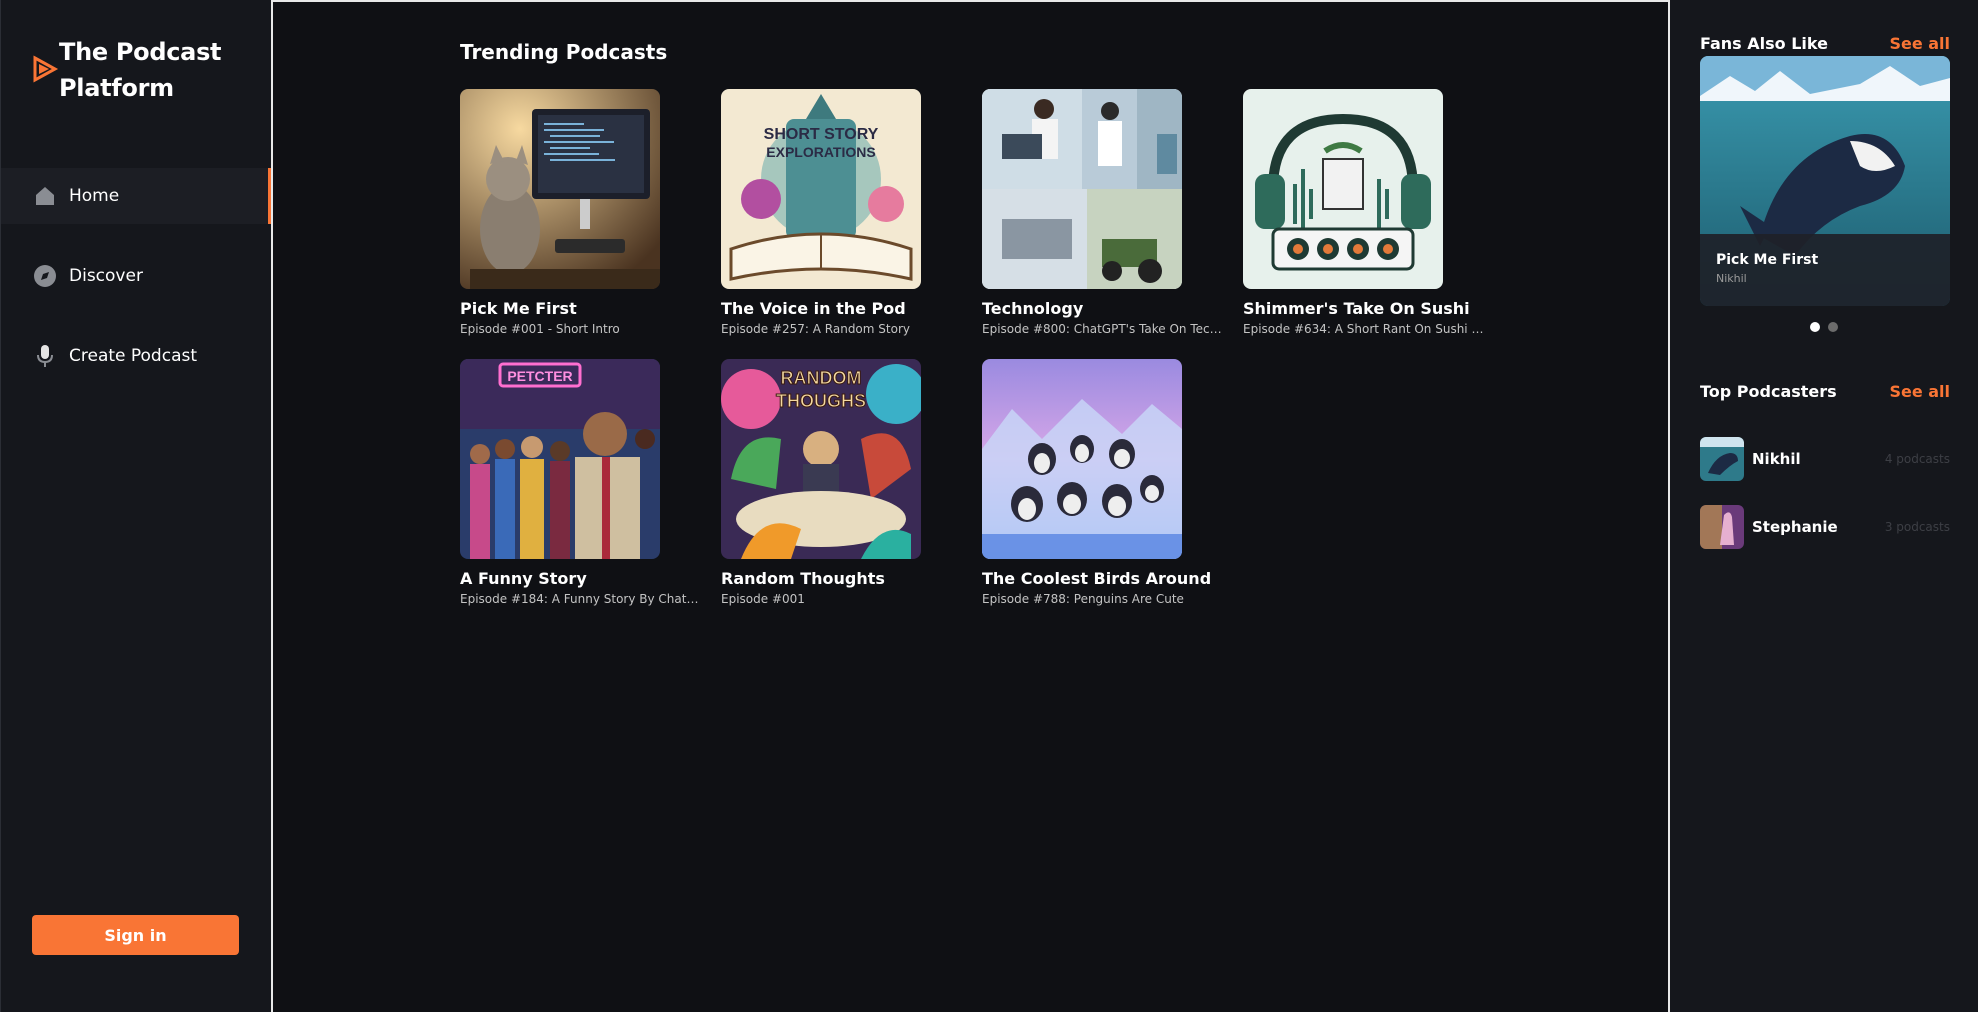  I want to click on nav-label-home: Home, so click(94, 196).